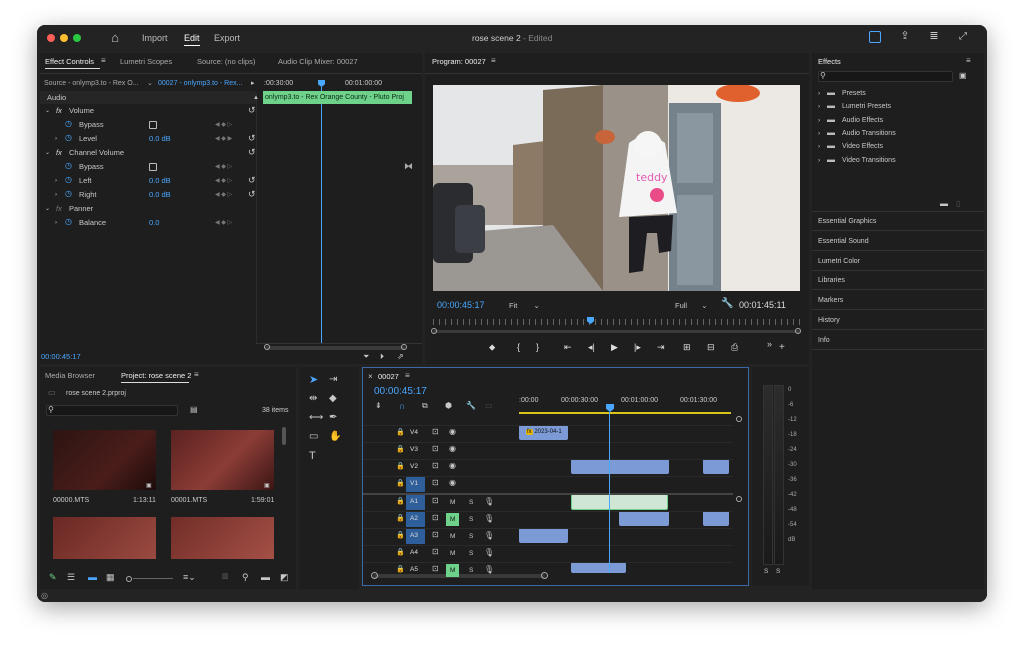  I want to click on edit-tab: Edit, so click(192, 38).